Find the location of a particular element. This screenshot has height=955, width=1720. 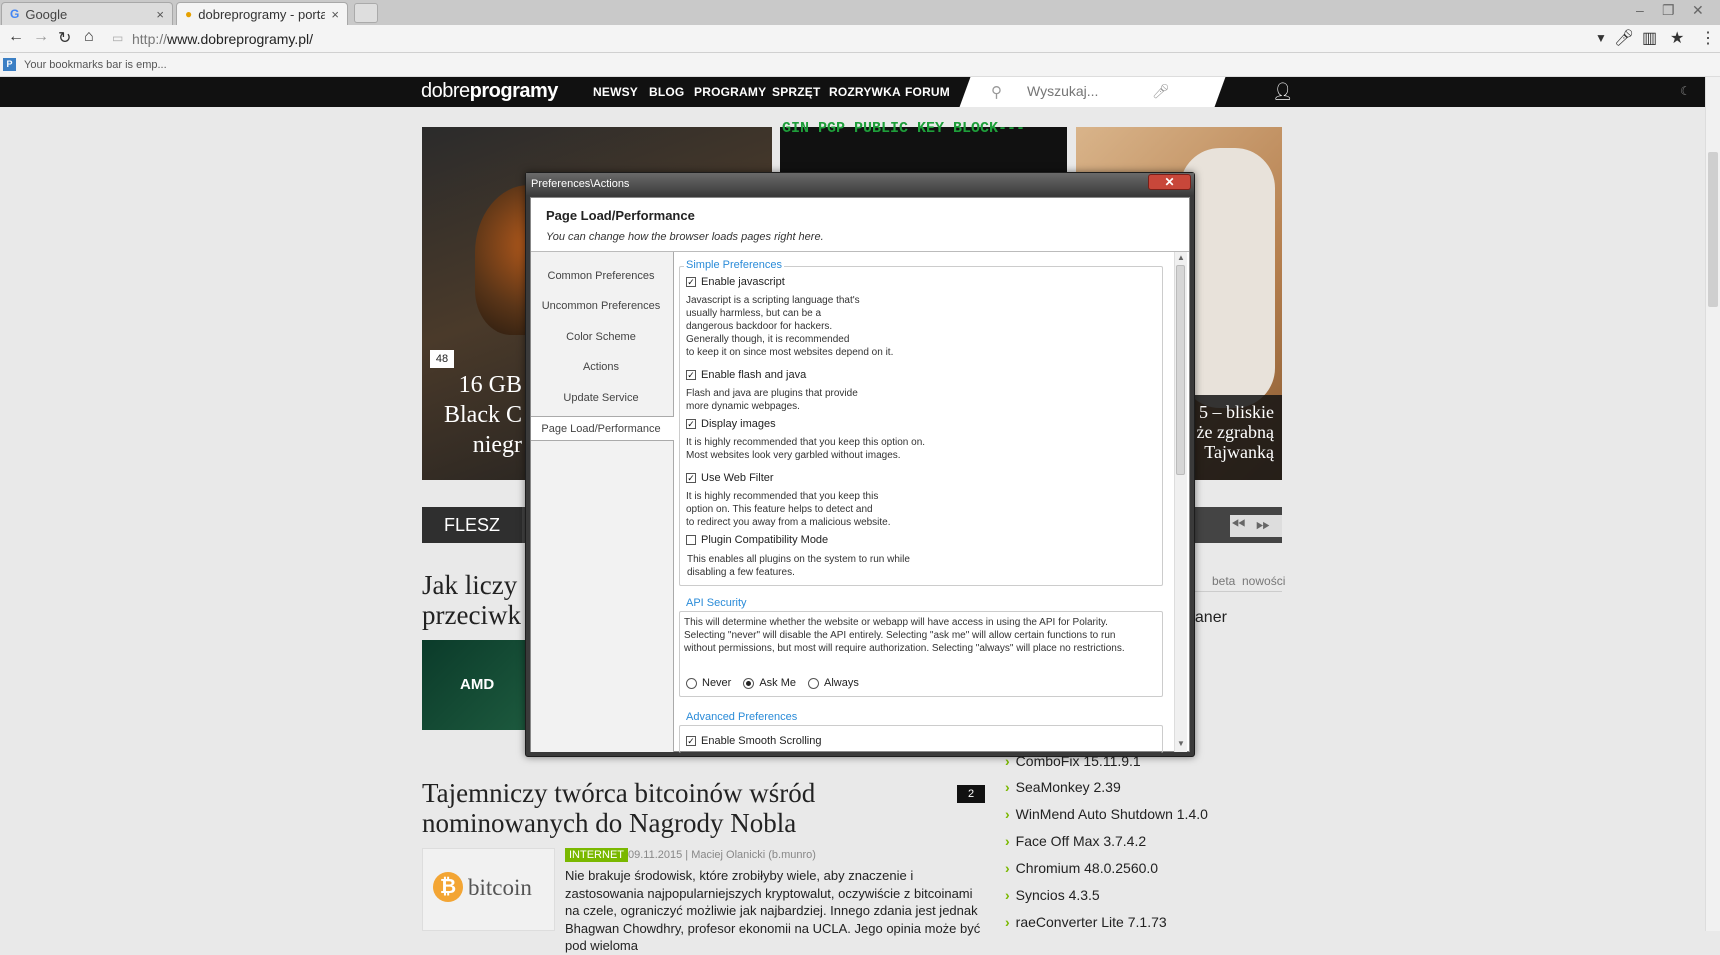

bitcoin-logo-icon: ₿ is located at coordinates (448, 887).